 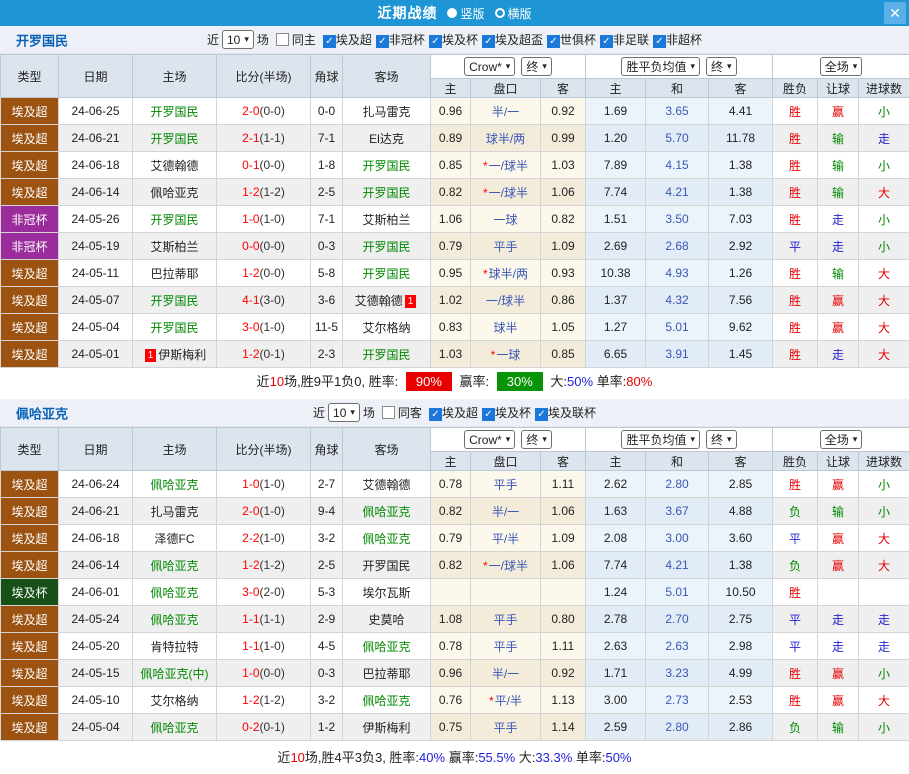 I want to click on asian-home-odds: 0.96, so click(x=450, y=673).